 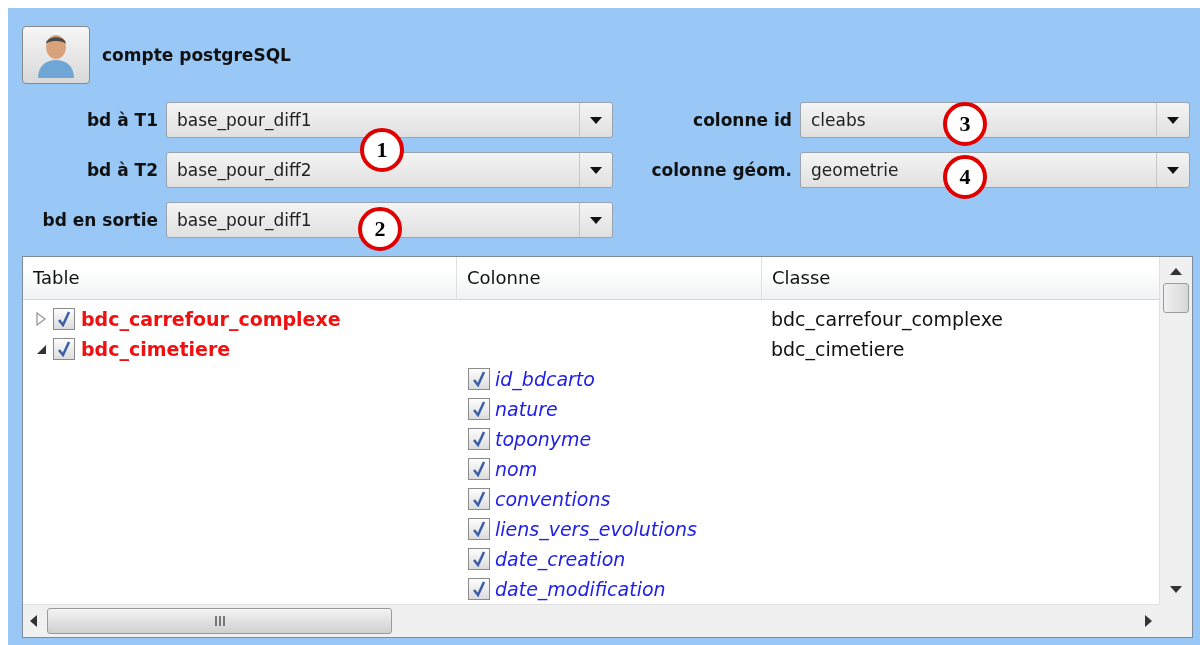 What do you see at coordinates (516, 469) in the screenshot?
I see `column-name: nom` at bounding box center [516, 469].